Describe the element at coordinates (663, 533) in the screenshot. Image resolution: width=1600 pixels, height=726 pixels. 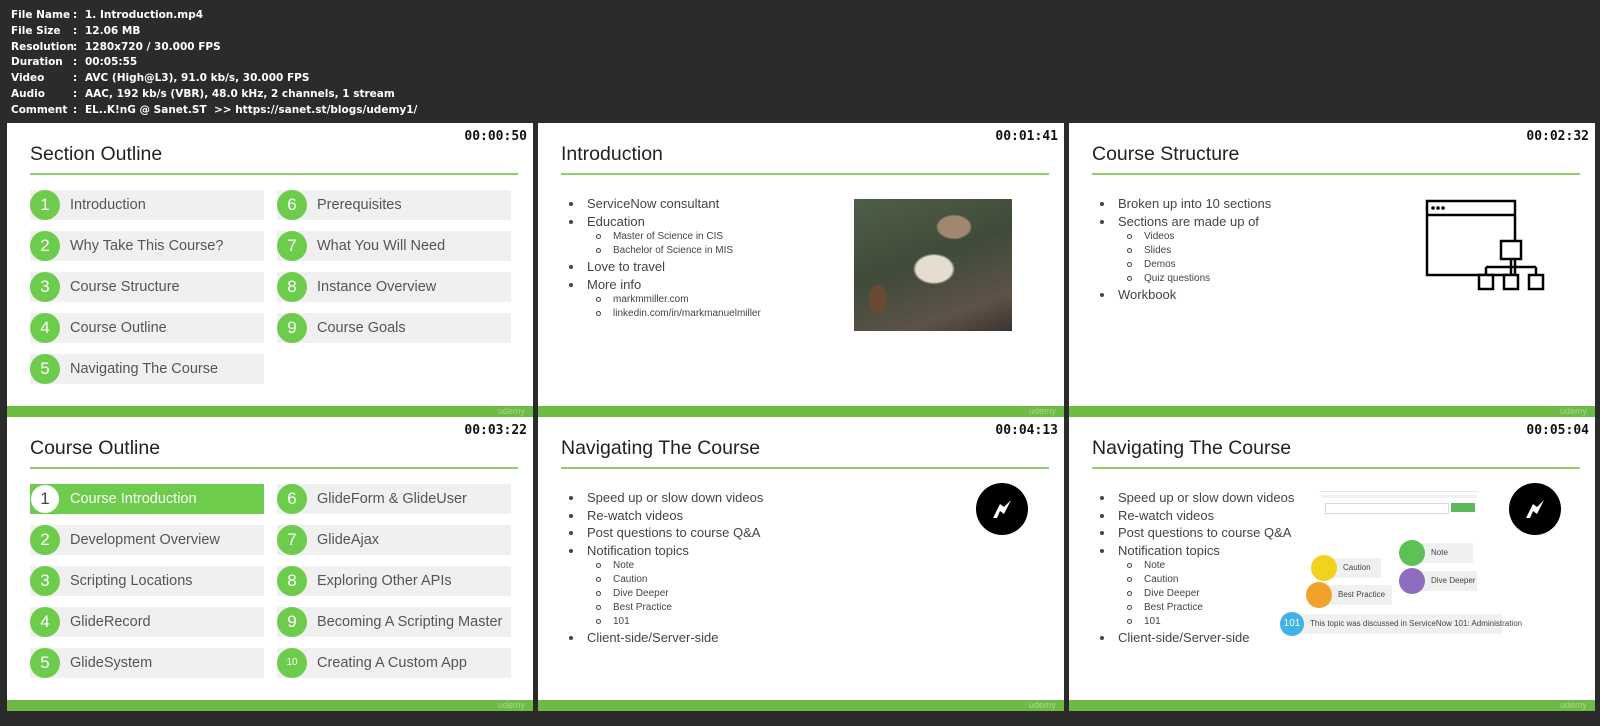
I see `bullet-item: Post questions to course Q&A` at that location.